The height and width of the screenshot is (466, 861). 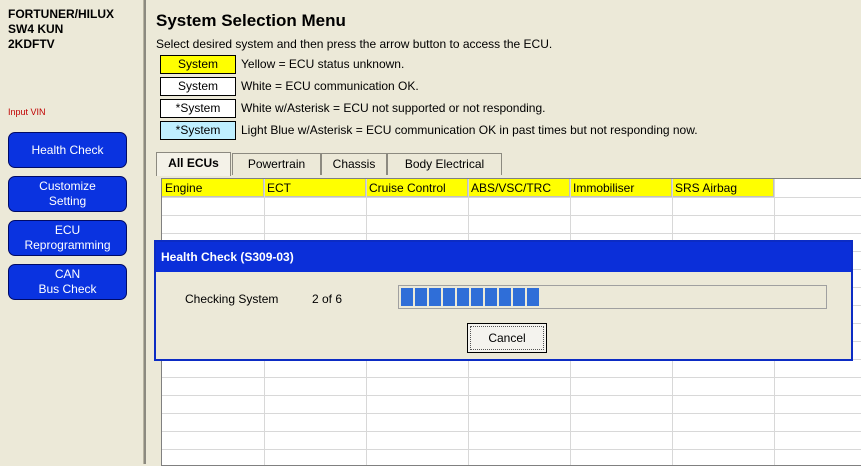 What do you see at coordinates (198, 130) in the screenshot?
I see `legend-swatch-lightblue-asterisk: *System` at bounding box center [198, 130].